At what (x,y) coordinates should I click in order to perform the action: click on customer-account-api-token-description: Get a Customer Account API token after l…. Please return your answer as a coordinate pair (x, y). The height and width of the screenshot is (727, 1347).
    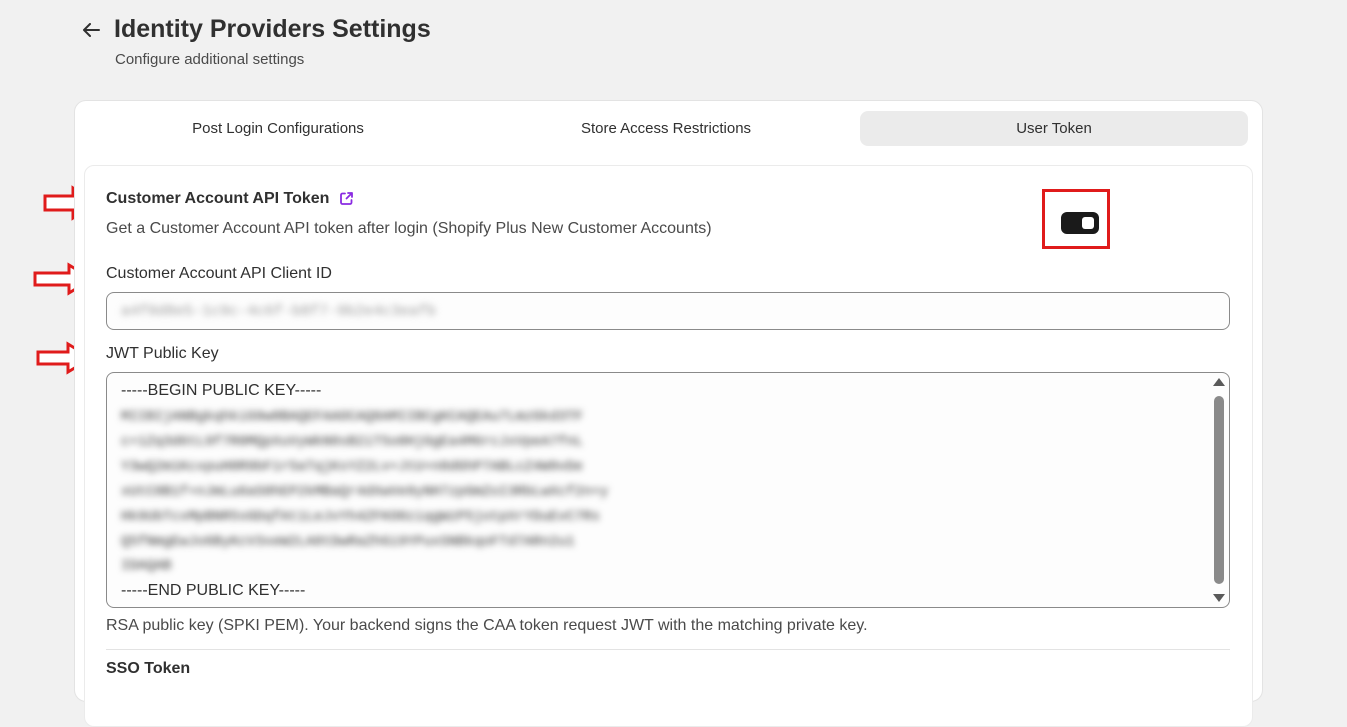
    Looking at the image, I should click on (409, 228).